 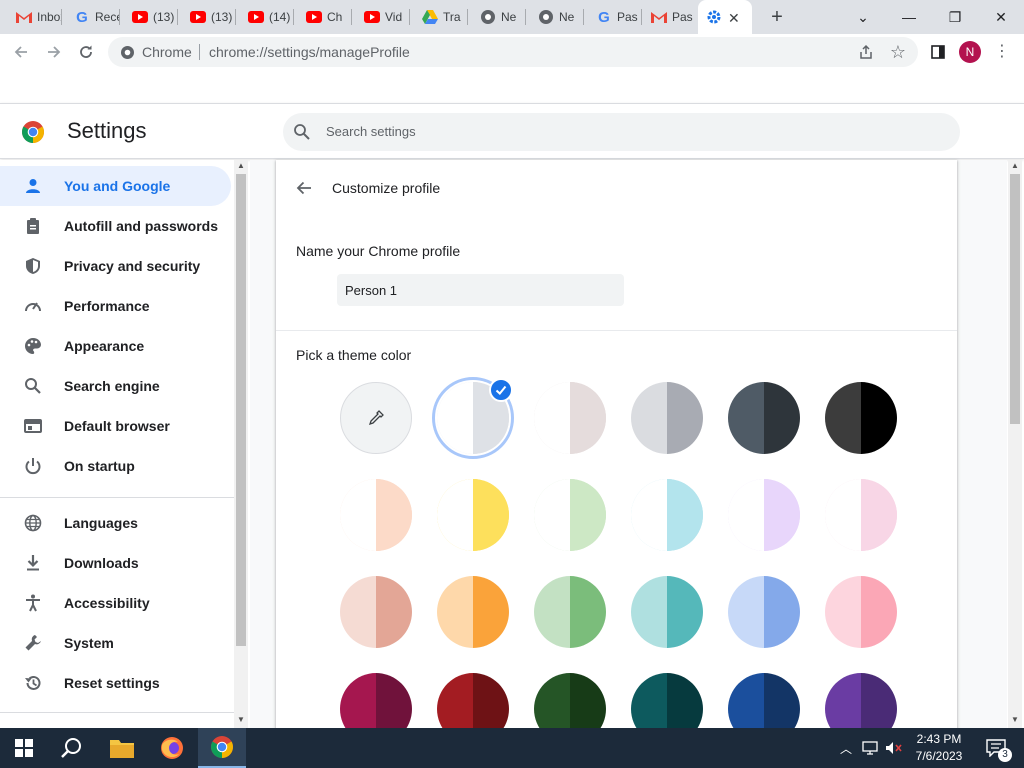 I want to click on clock-time: 2:43 PM, so click(x=939, y=739).